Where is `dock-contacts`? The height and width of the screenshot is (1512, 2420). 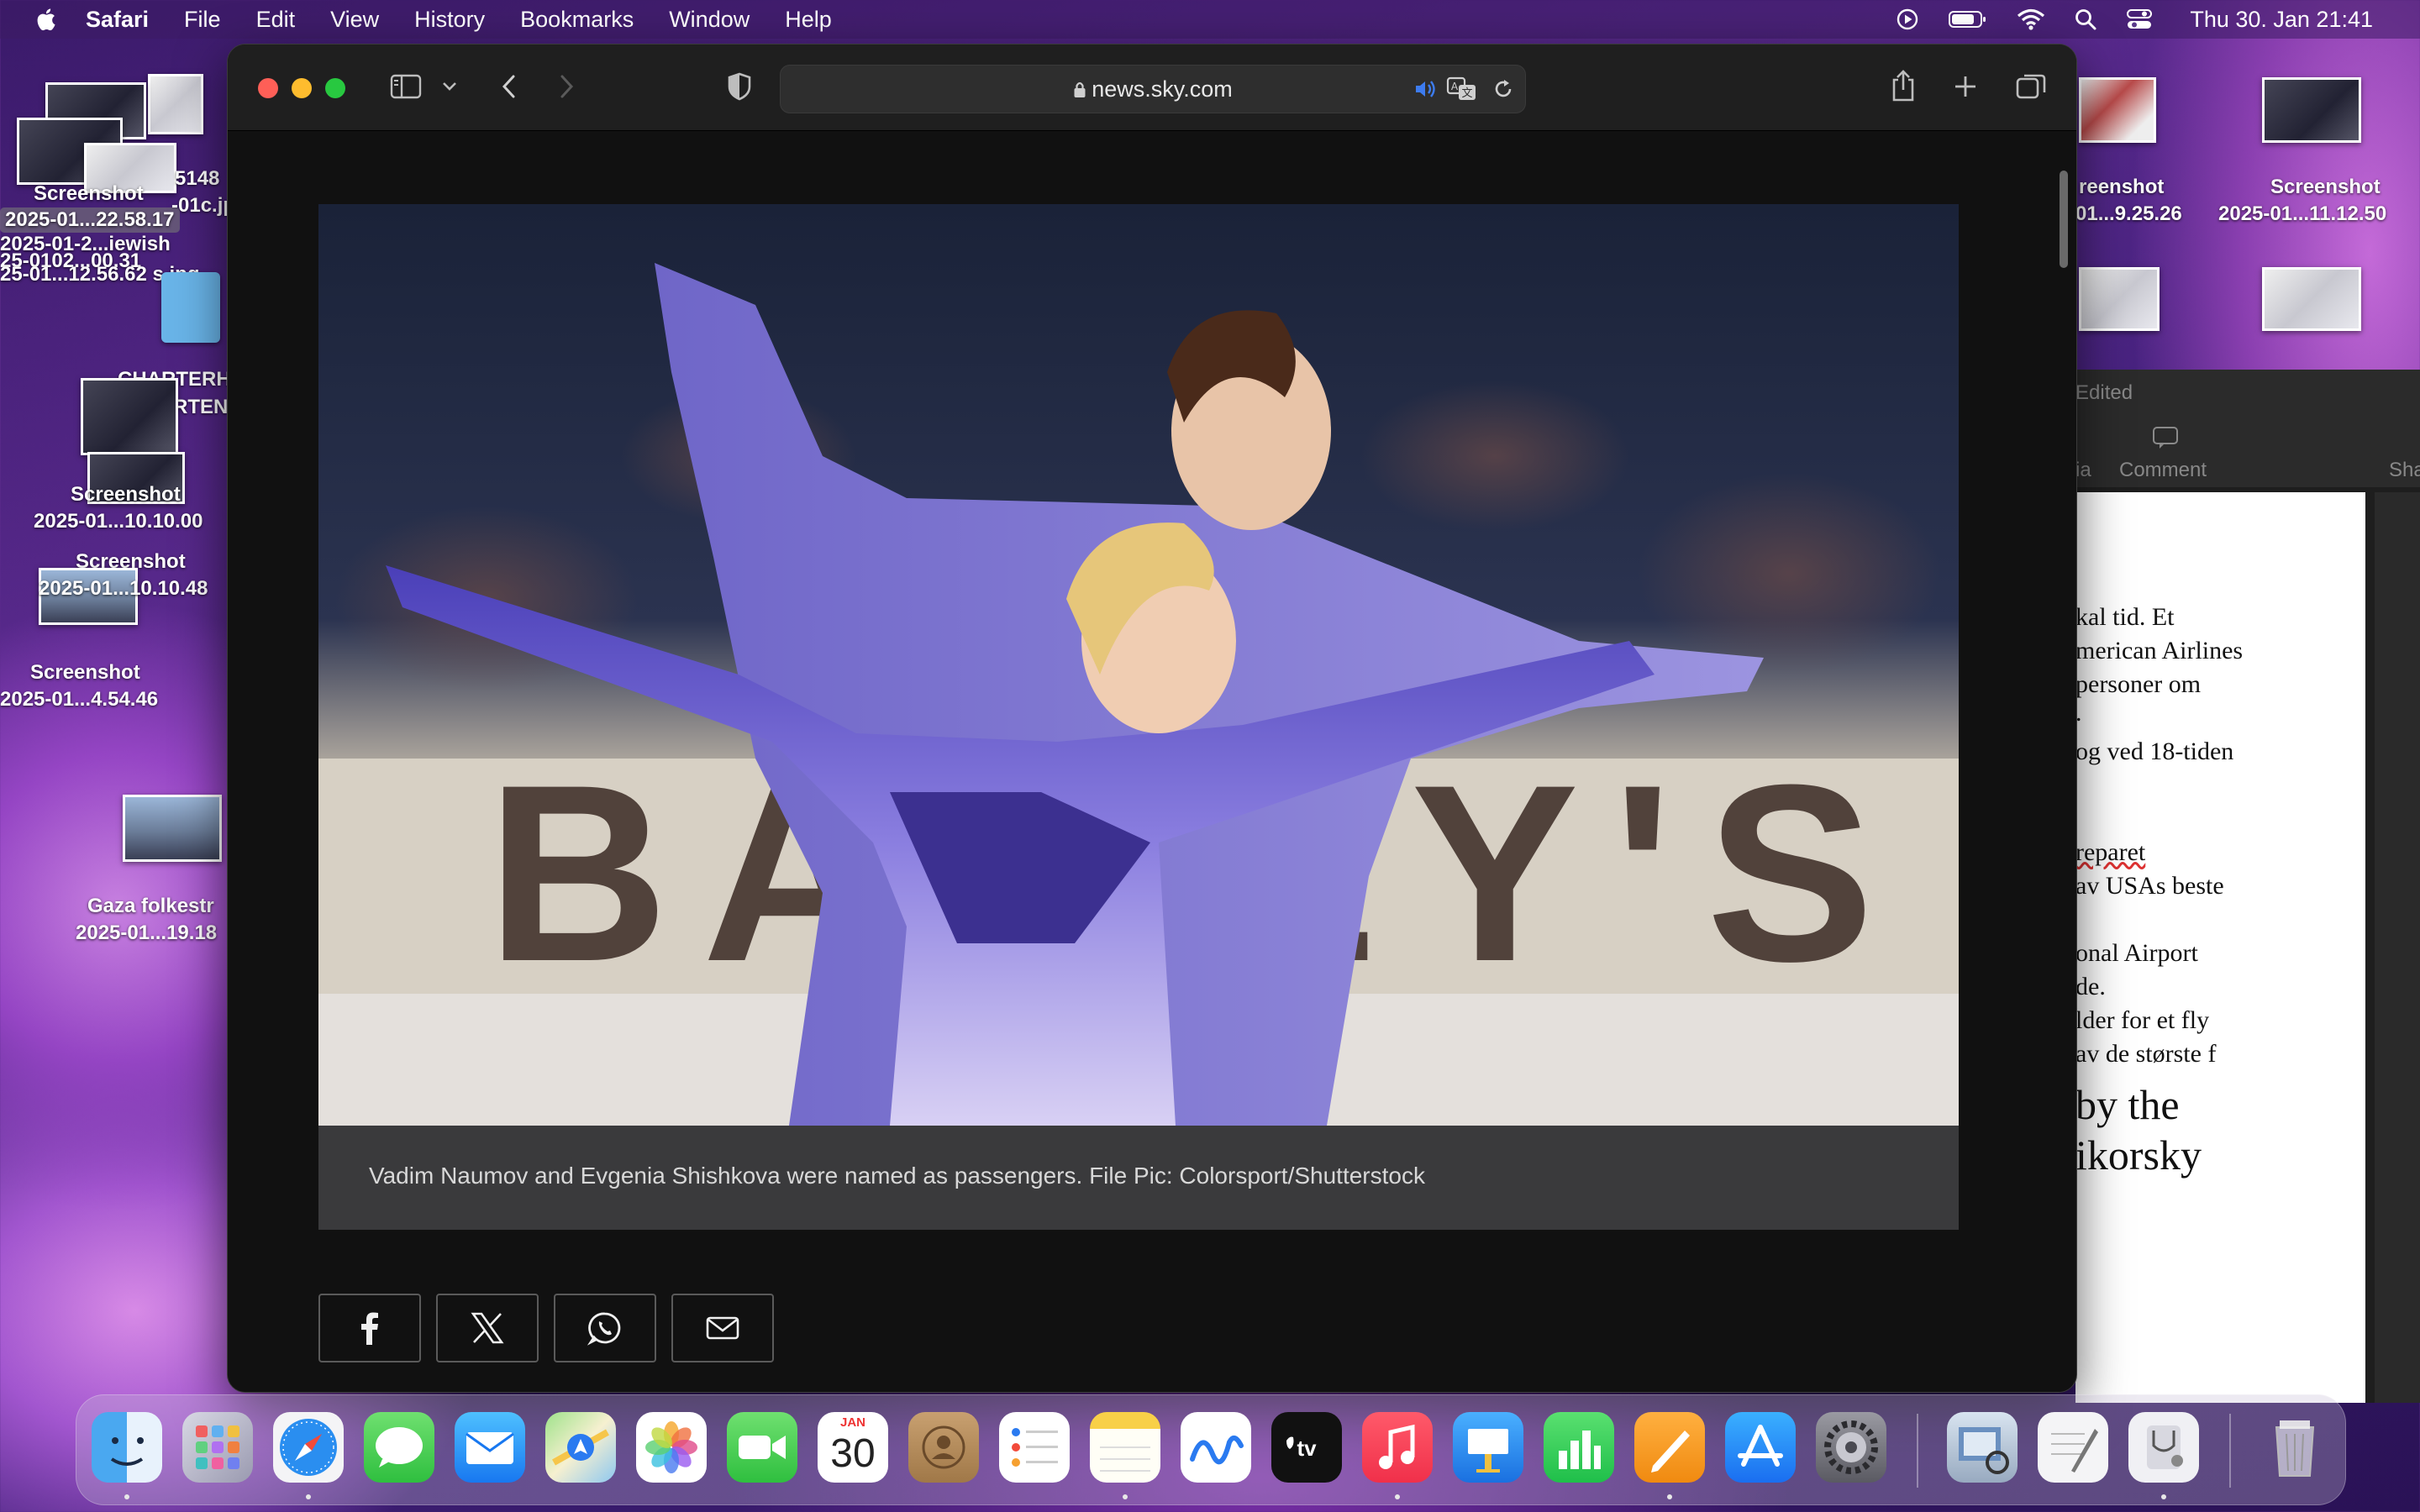
dock-contacts is located at coordinates (943, 1447).